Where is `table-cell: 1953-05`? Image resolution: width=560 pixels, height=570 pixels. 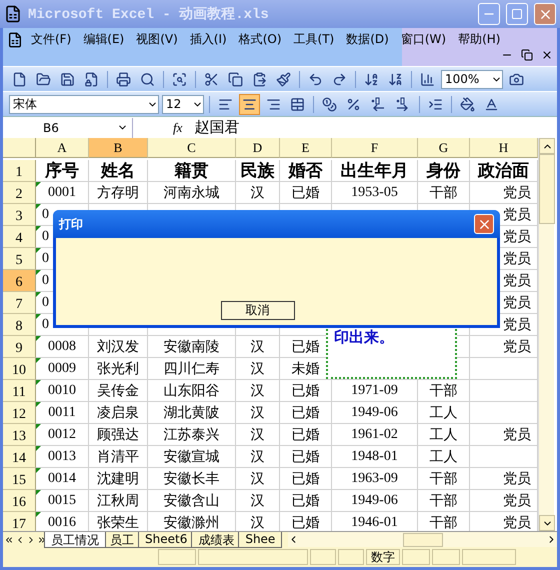 table-cell: 1953-05 is located at coordinates (375, 193).